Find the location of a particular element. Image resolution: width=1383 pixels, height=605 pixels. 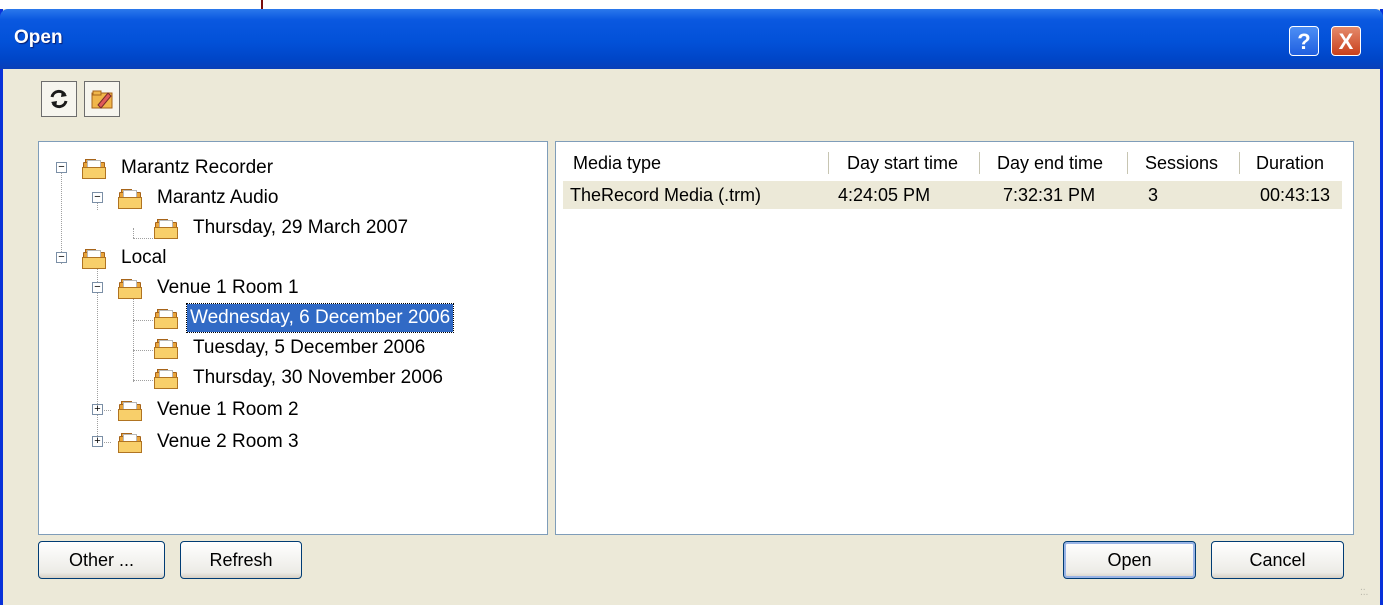

tree-item-label: Local is located at coordinates (144, 257).